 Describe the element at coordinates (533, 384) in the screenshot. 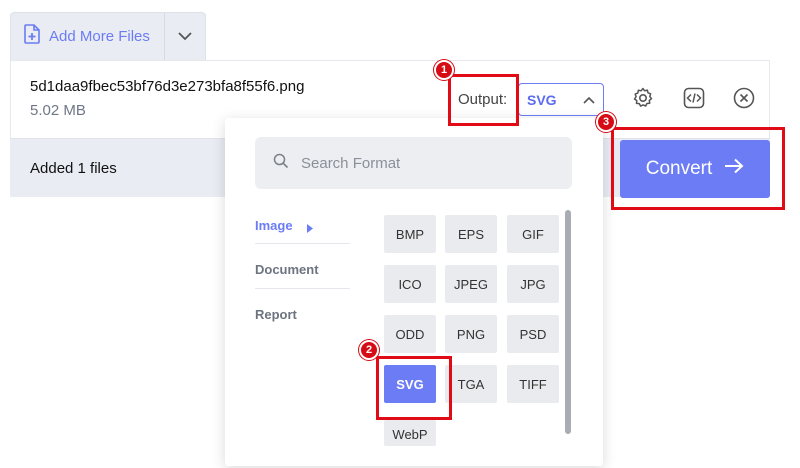

I see `format-tiff: TIFF` at that location.